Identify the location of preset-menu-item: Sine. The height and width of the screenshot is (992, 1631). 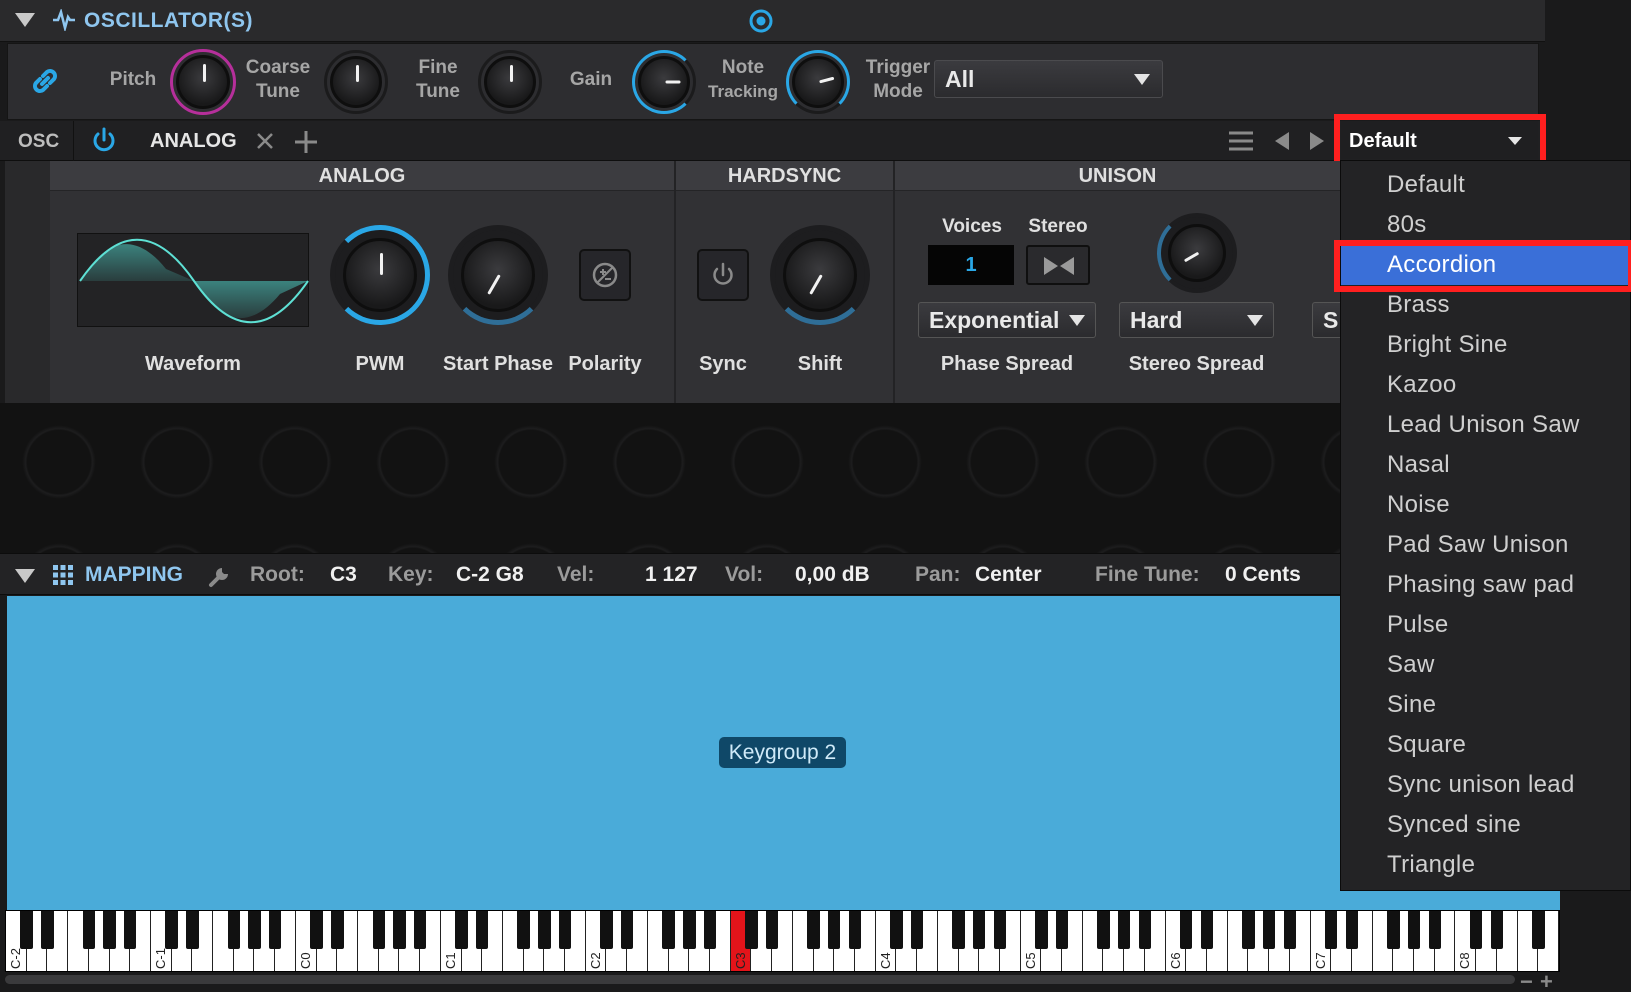
(1486, 705).